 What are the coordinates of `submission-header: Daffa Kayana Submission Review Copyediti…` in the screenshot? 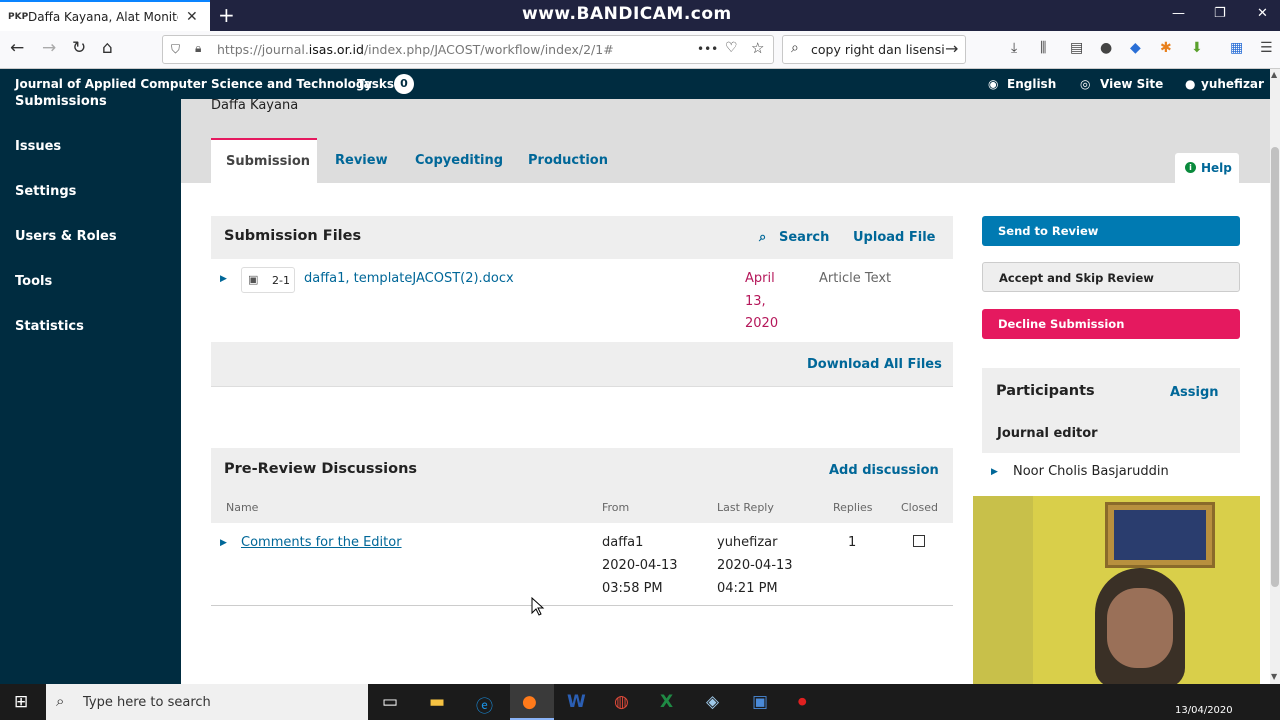 It's located at (725, 140).